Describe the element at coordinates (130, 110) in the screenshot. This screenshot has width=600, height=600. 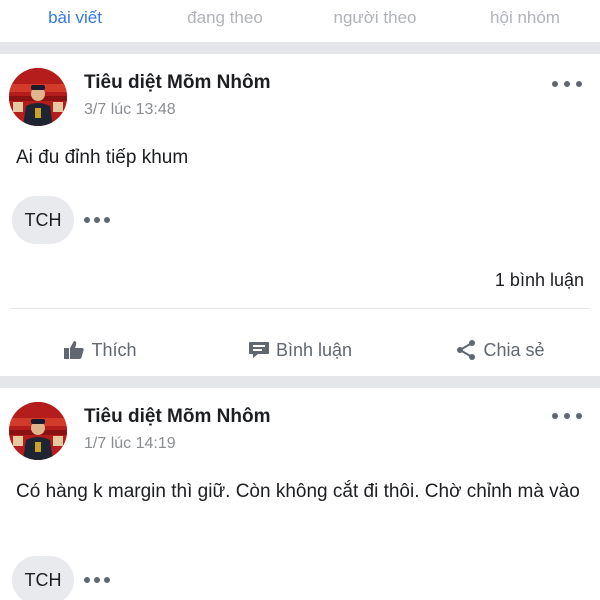
I see `post-timestamp: 3/7 lúc 13:48` at that location.